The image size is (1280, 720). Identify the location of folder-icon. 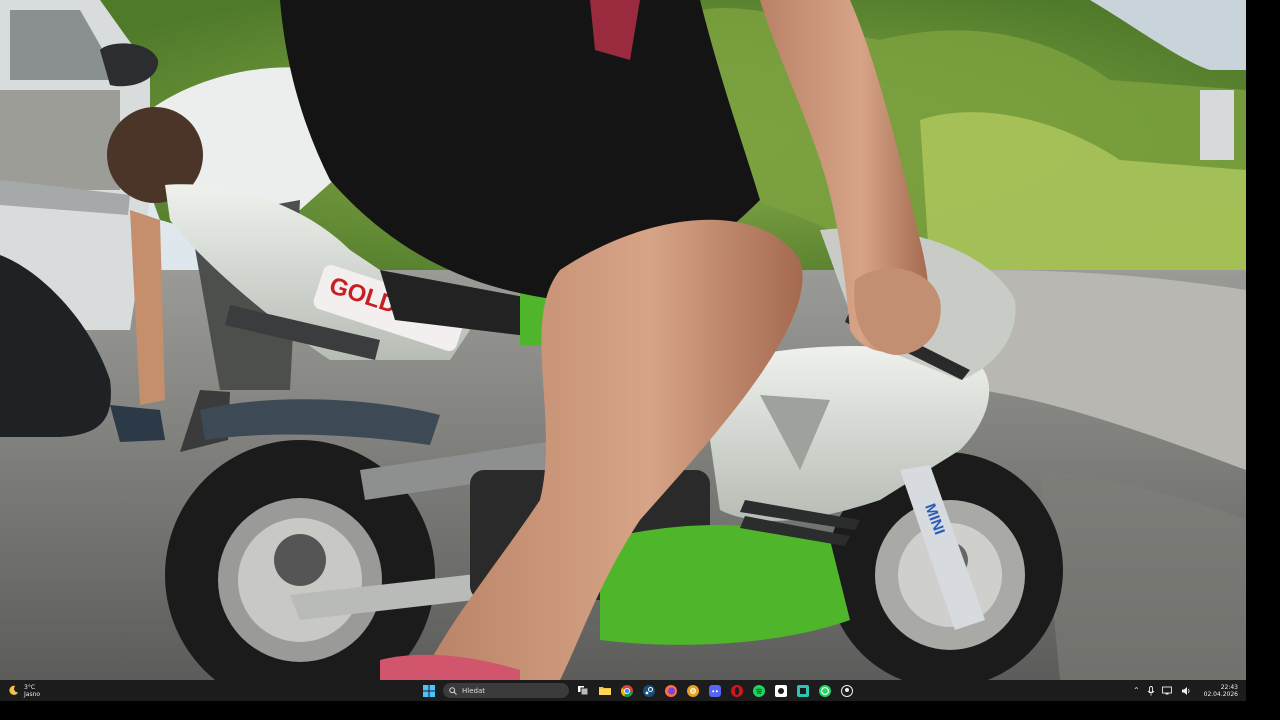
(605, 691).